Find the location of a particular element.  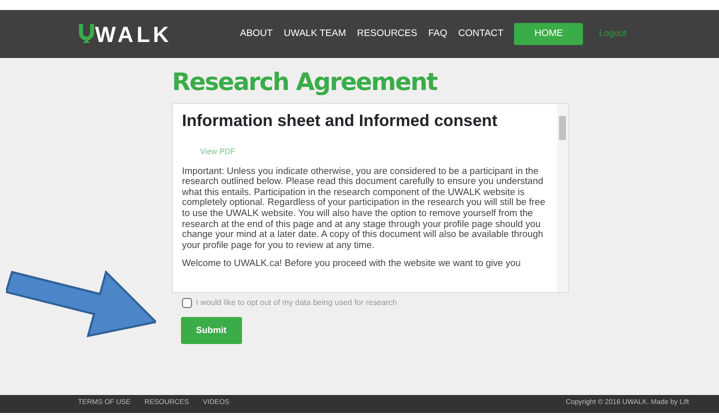

logo-text: WALK is located at coordinates (133, 34).